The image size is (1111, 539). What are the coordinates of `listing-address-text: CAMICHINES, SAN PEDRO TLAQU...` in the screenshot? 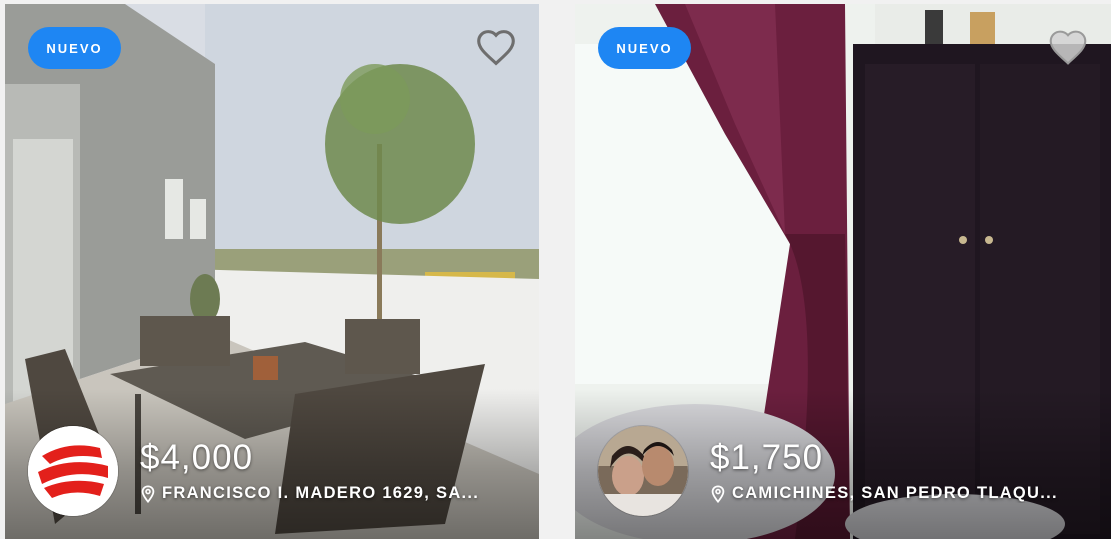 It's located at (895, 493).